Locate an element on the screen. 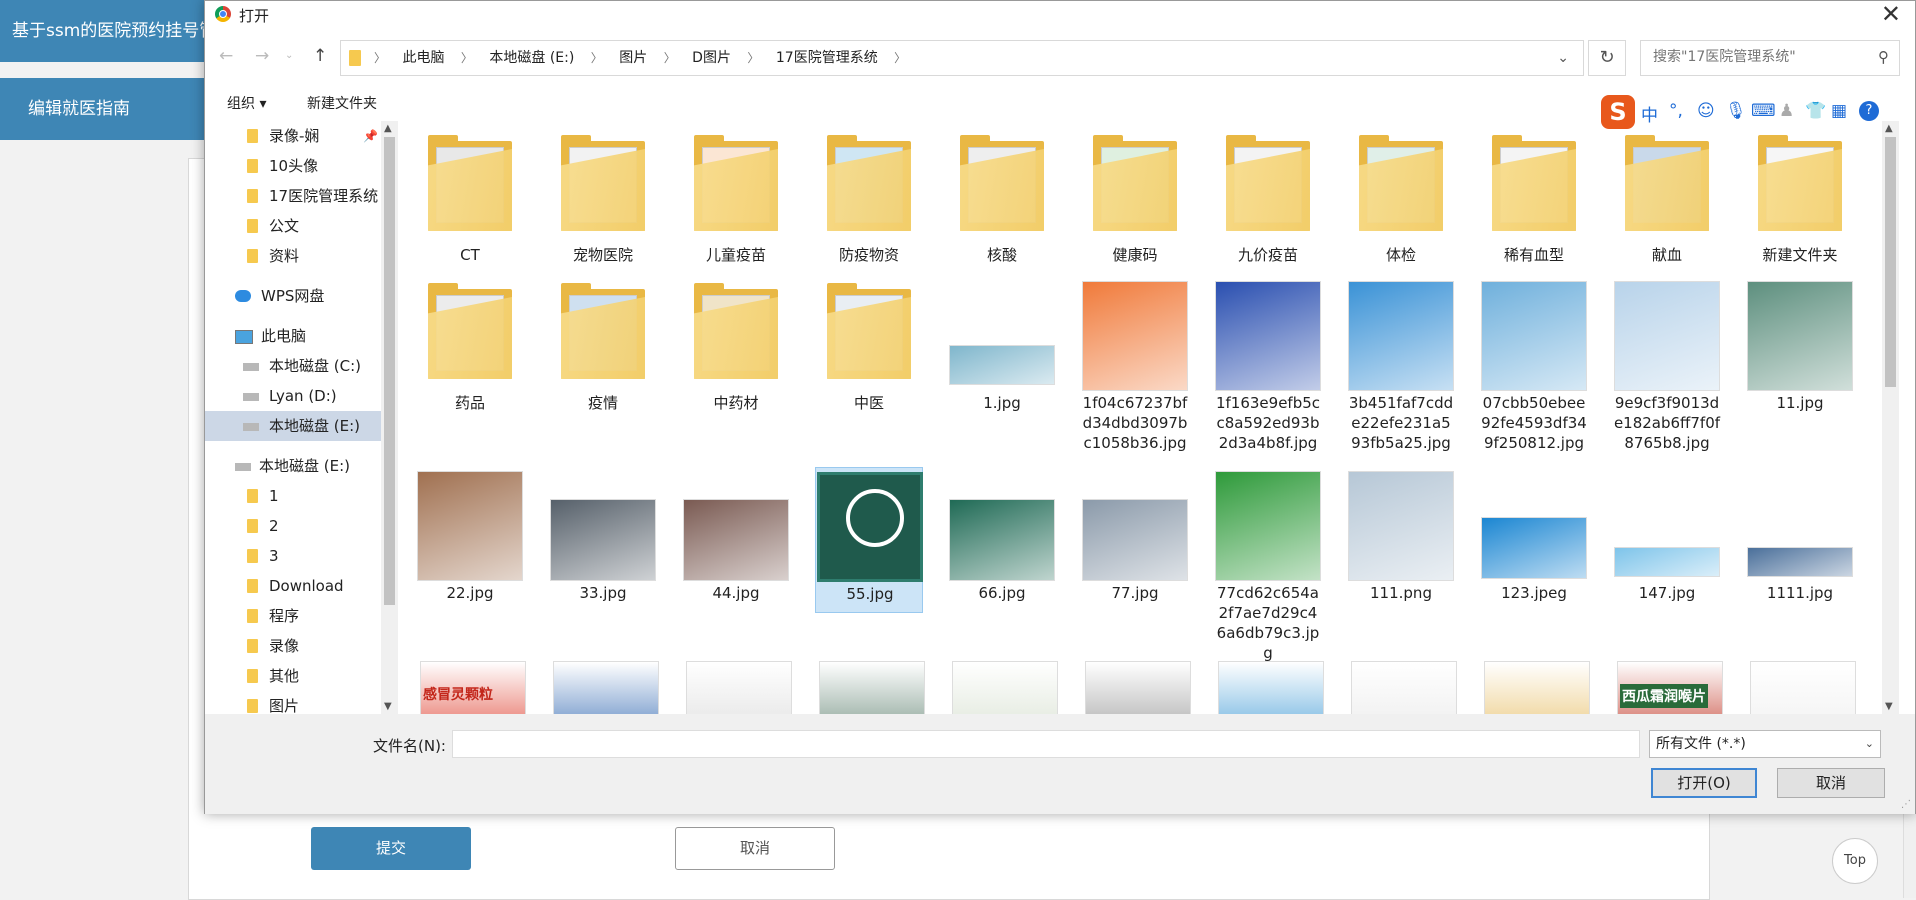 This screenshot has height=900, width=1916. image-thumbnail: 感冒灵颗粒 is located at coordinates (473, 687).